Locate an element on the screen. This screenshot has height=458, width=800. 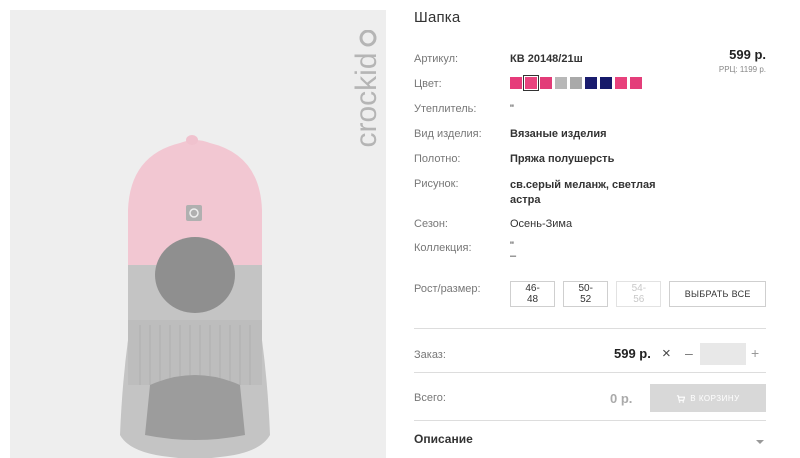
collection-dash: – is located at coordinates (513, 256).